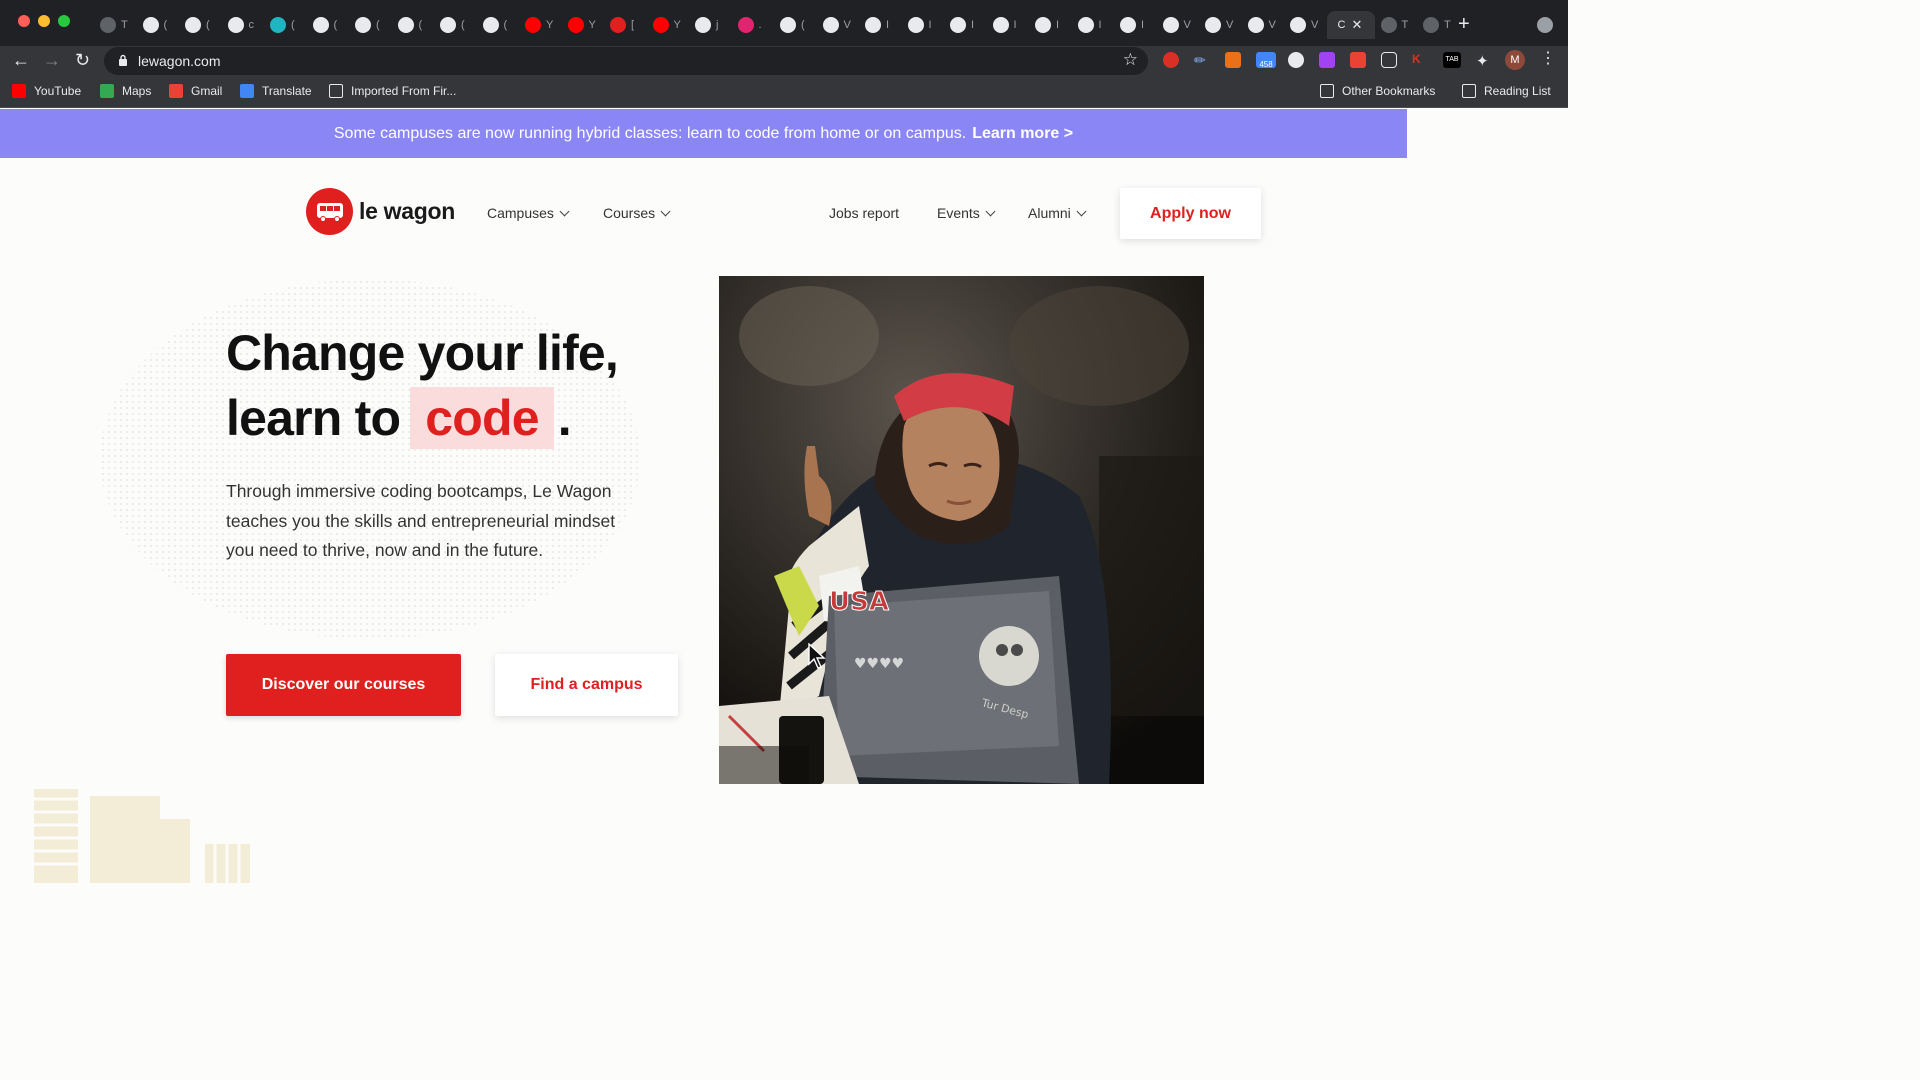  I want to click on bookmark-youtube: YouTube, so click(46, 91).